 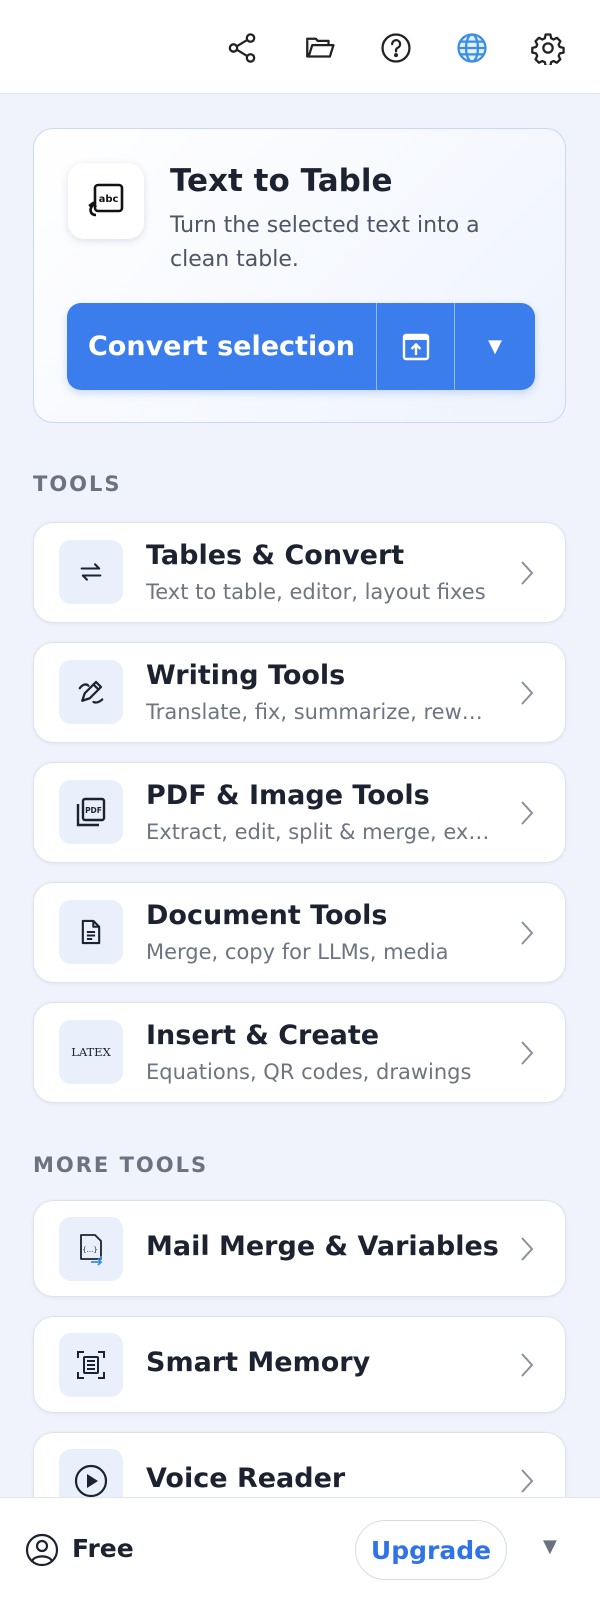 I want to click on export-button, so click(x=416, y=346).